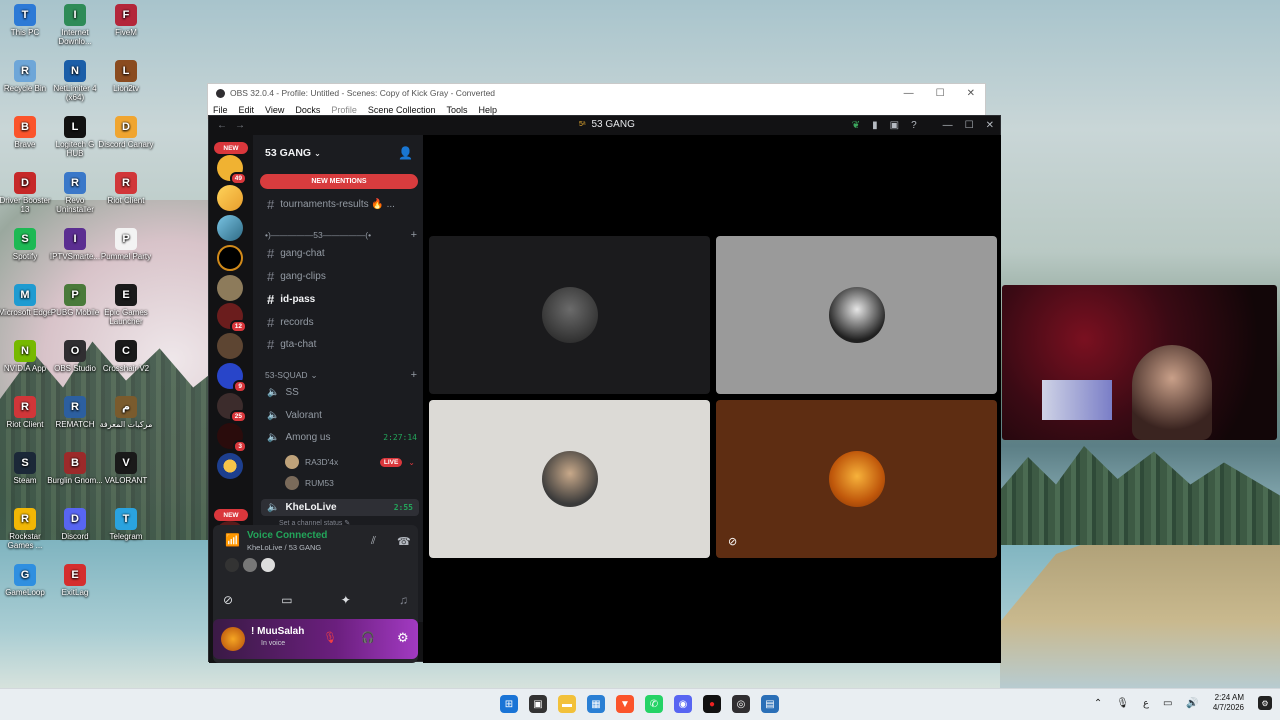 The height and width of the screenshot is (720, 1280). Describe the element at coordinates (350, 483) in the screenshot. I see `voice-member: RUM53` at that location.